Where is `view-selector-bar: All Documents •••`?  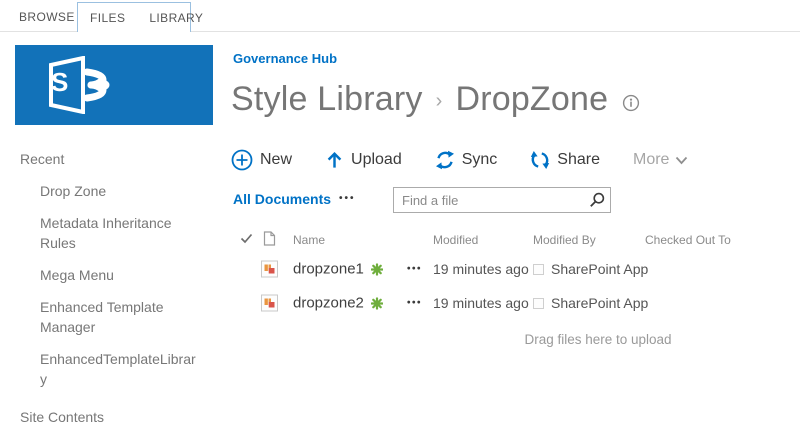
view-selector-bar: All Documents ••• is located at coordinates (513, 200).